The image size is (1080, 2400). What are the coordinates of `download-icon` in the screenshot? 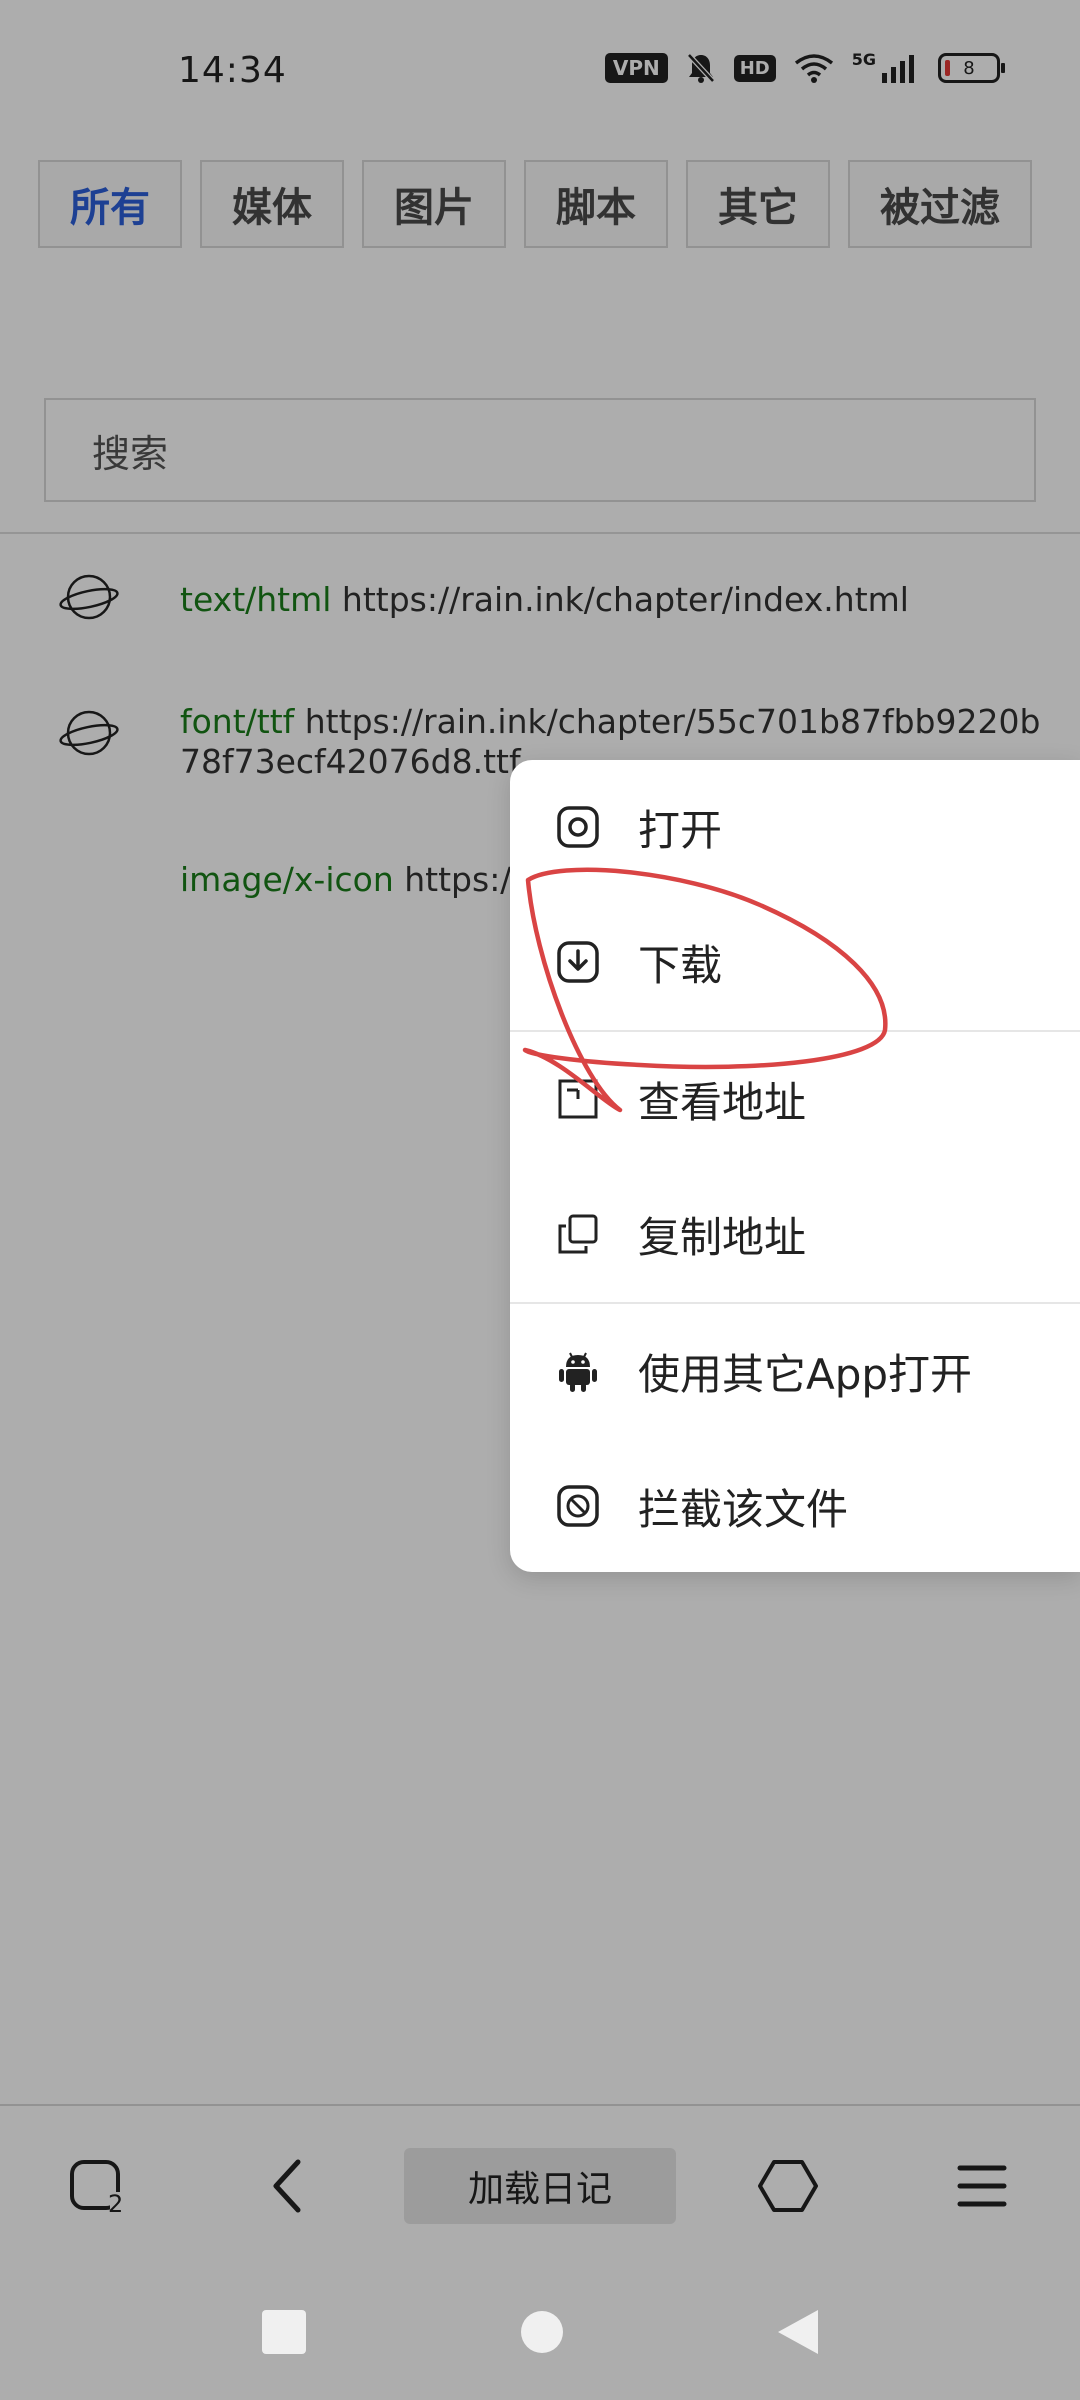 It's located at (578, 962).